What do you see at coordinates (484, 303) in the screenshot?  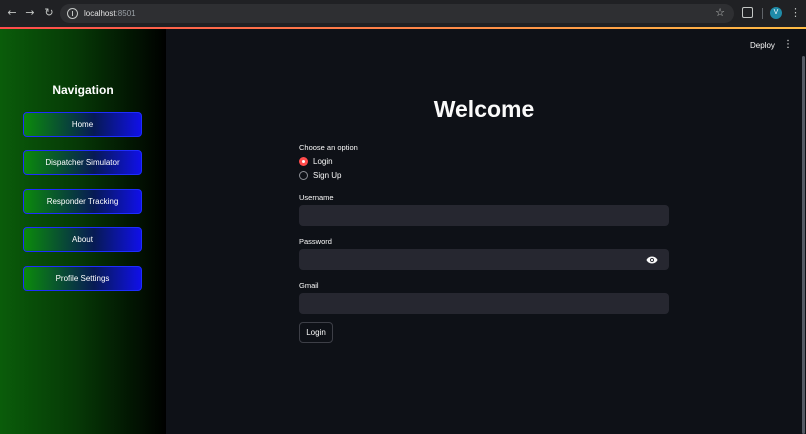 I see `gmail-input` at bounding box center [484, 303].